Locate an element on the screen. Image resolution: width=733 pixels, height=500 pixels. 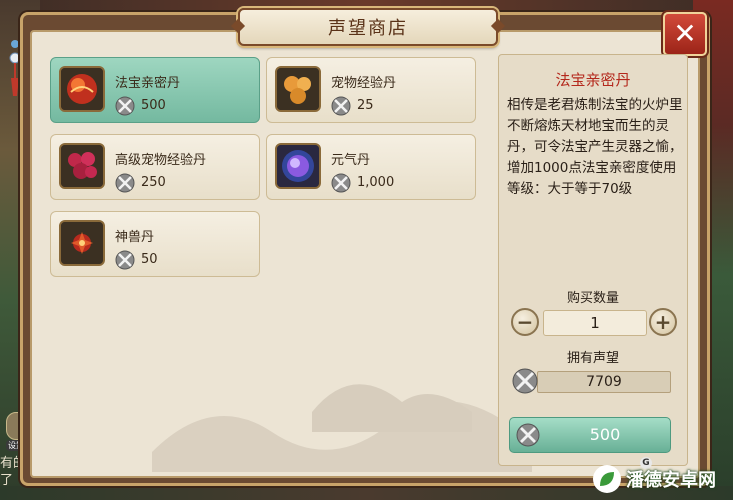
shop-item: 宠物经验丹 25 is located at coordinates (371, 90).